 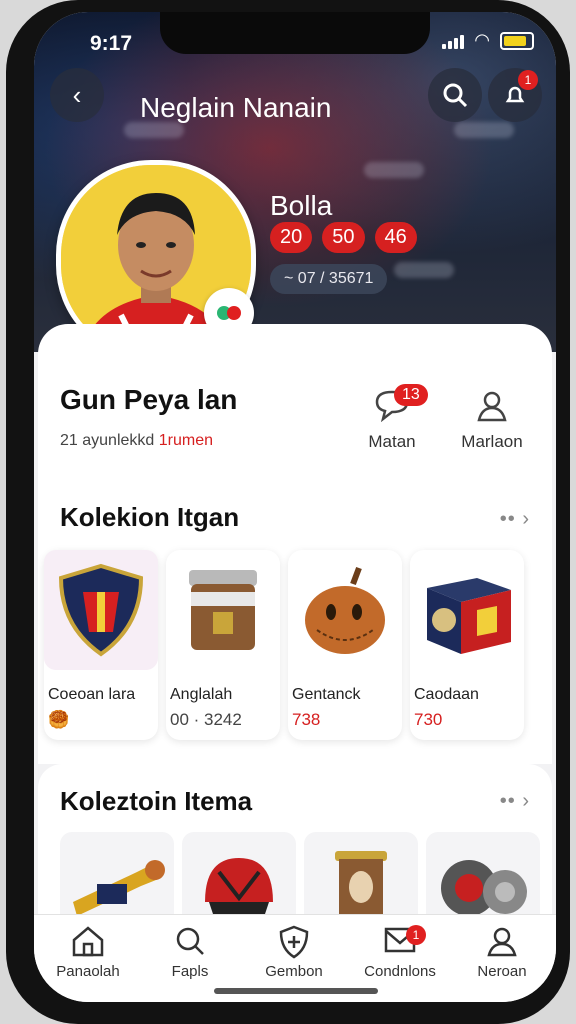 What do you see at coordinates (517, 40) in the screenshot?
I see `battery-icon` at bounding box center [517, 40].